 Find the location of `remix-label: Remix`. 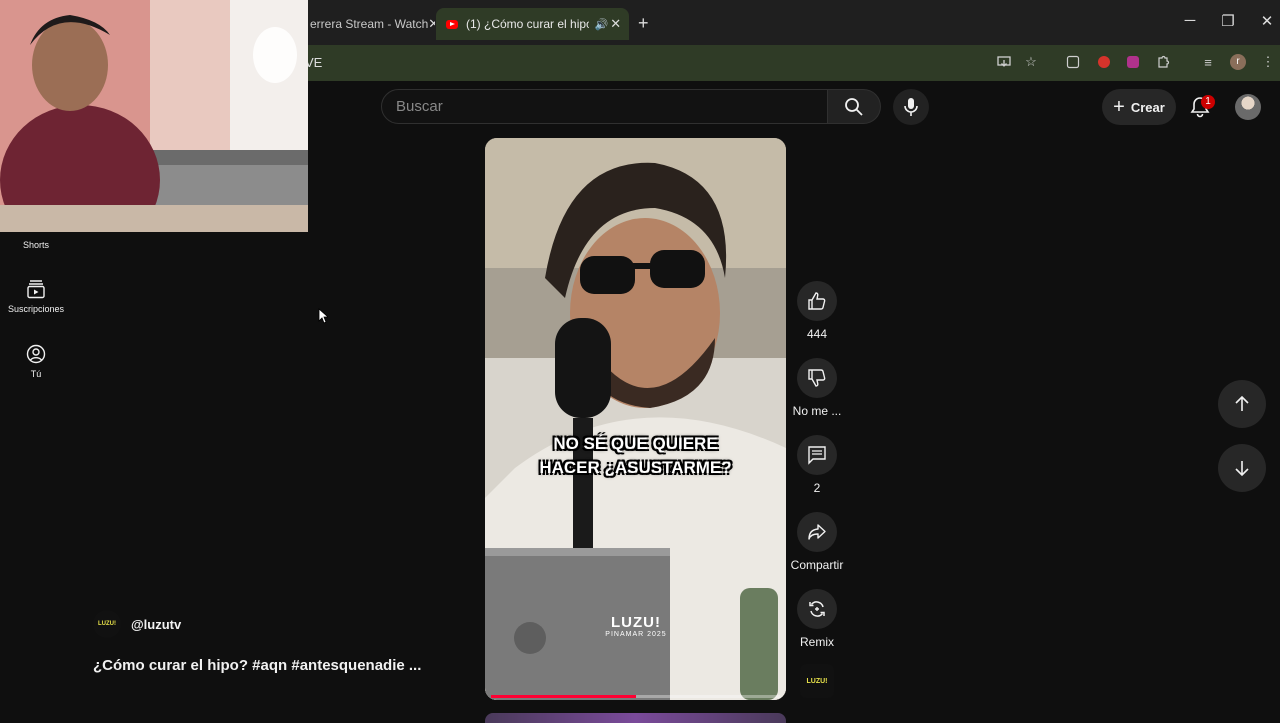

remix-label: Remix is located at coordinates (816, 642).